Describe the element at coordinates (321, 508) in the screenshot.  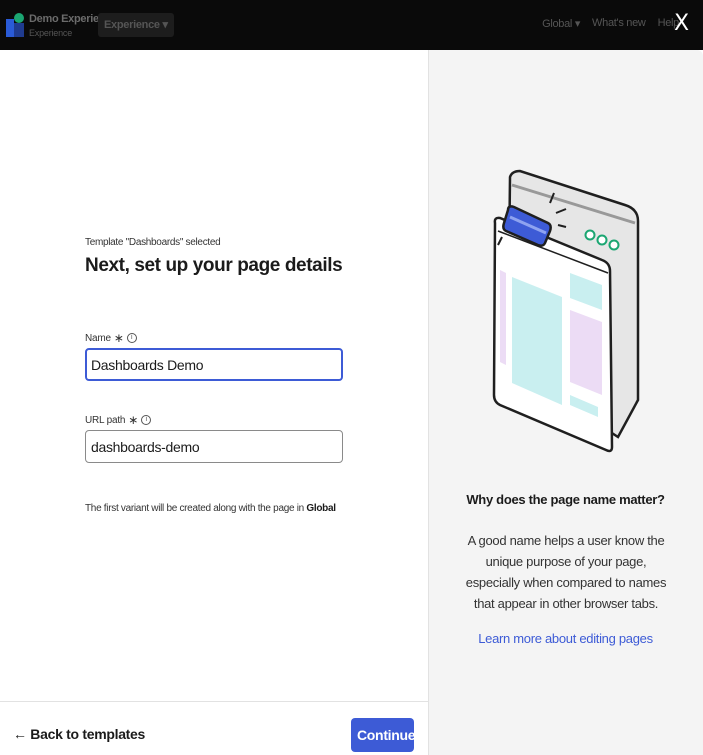
I see `variant-note-locale: Global` at that location.